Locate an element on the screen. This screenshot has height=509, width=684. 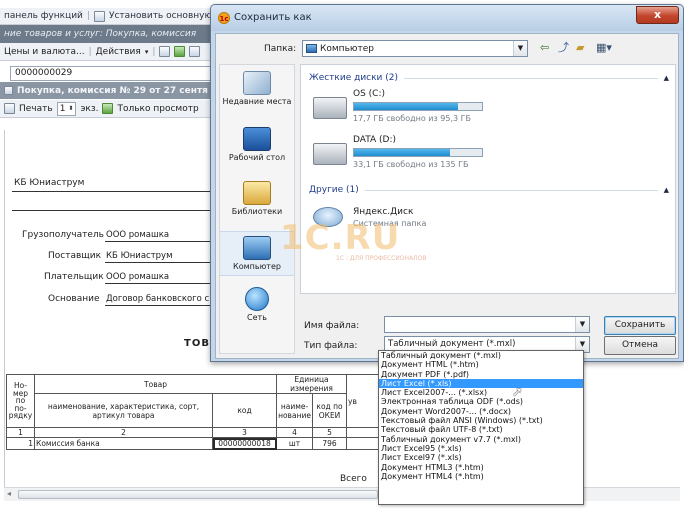
dialog-titlebar: 1с Сохранить как x is located at coordinates (447, 18).